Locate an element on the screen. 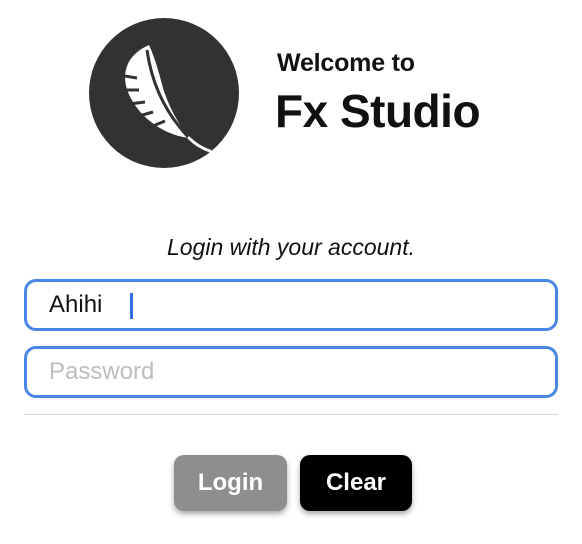 The height and width of the screenshot is (544, 582). text-cursor is located at coordinates (131, 306).